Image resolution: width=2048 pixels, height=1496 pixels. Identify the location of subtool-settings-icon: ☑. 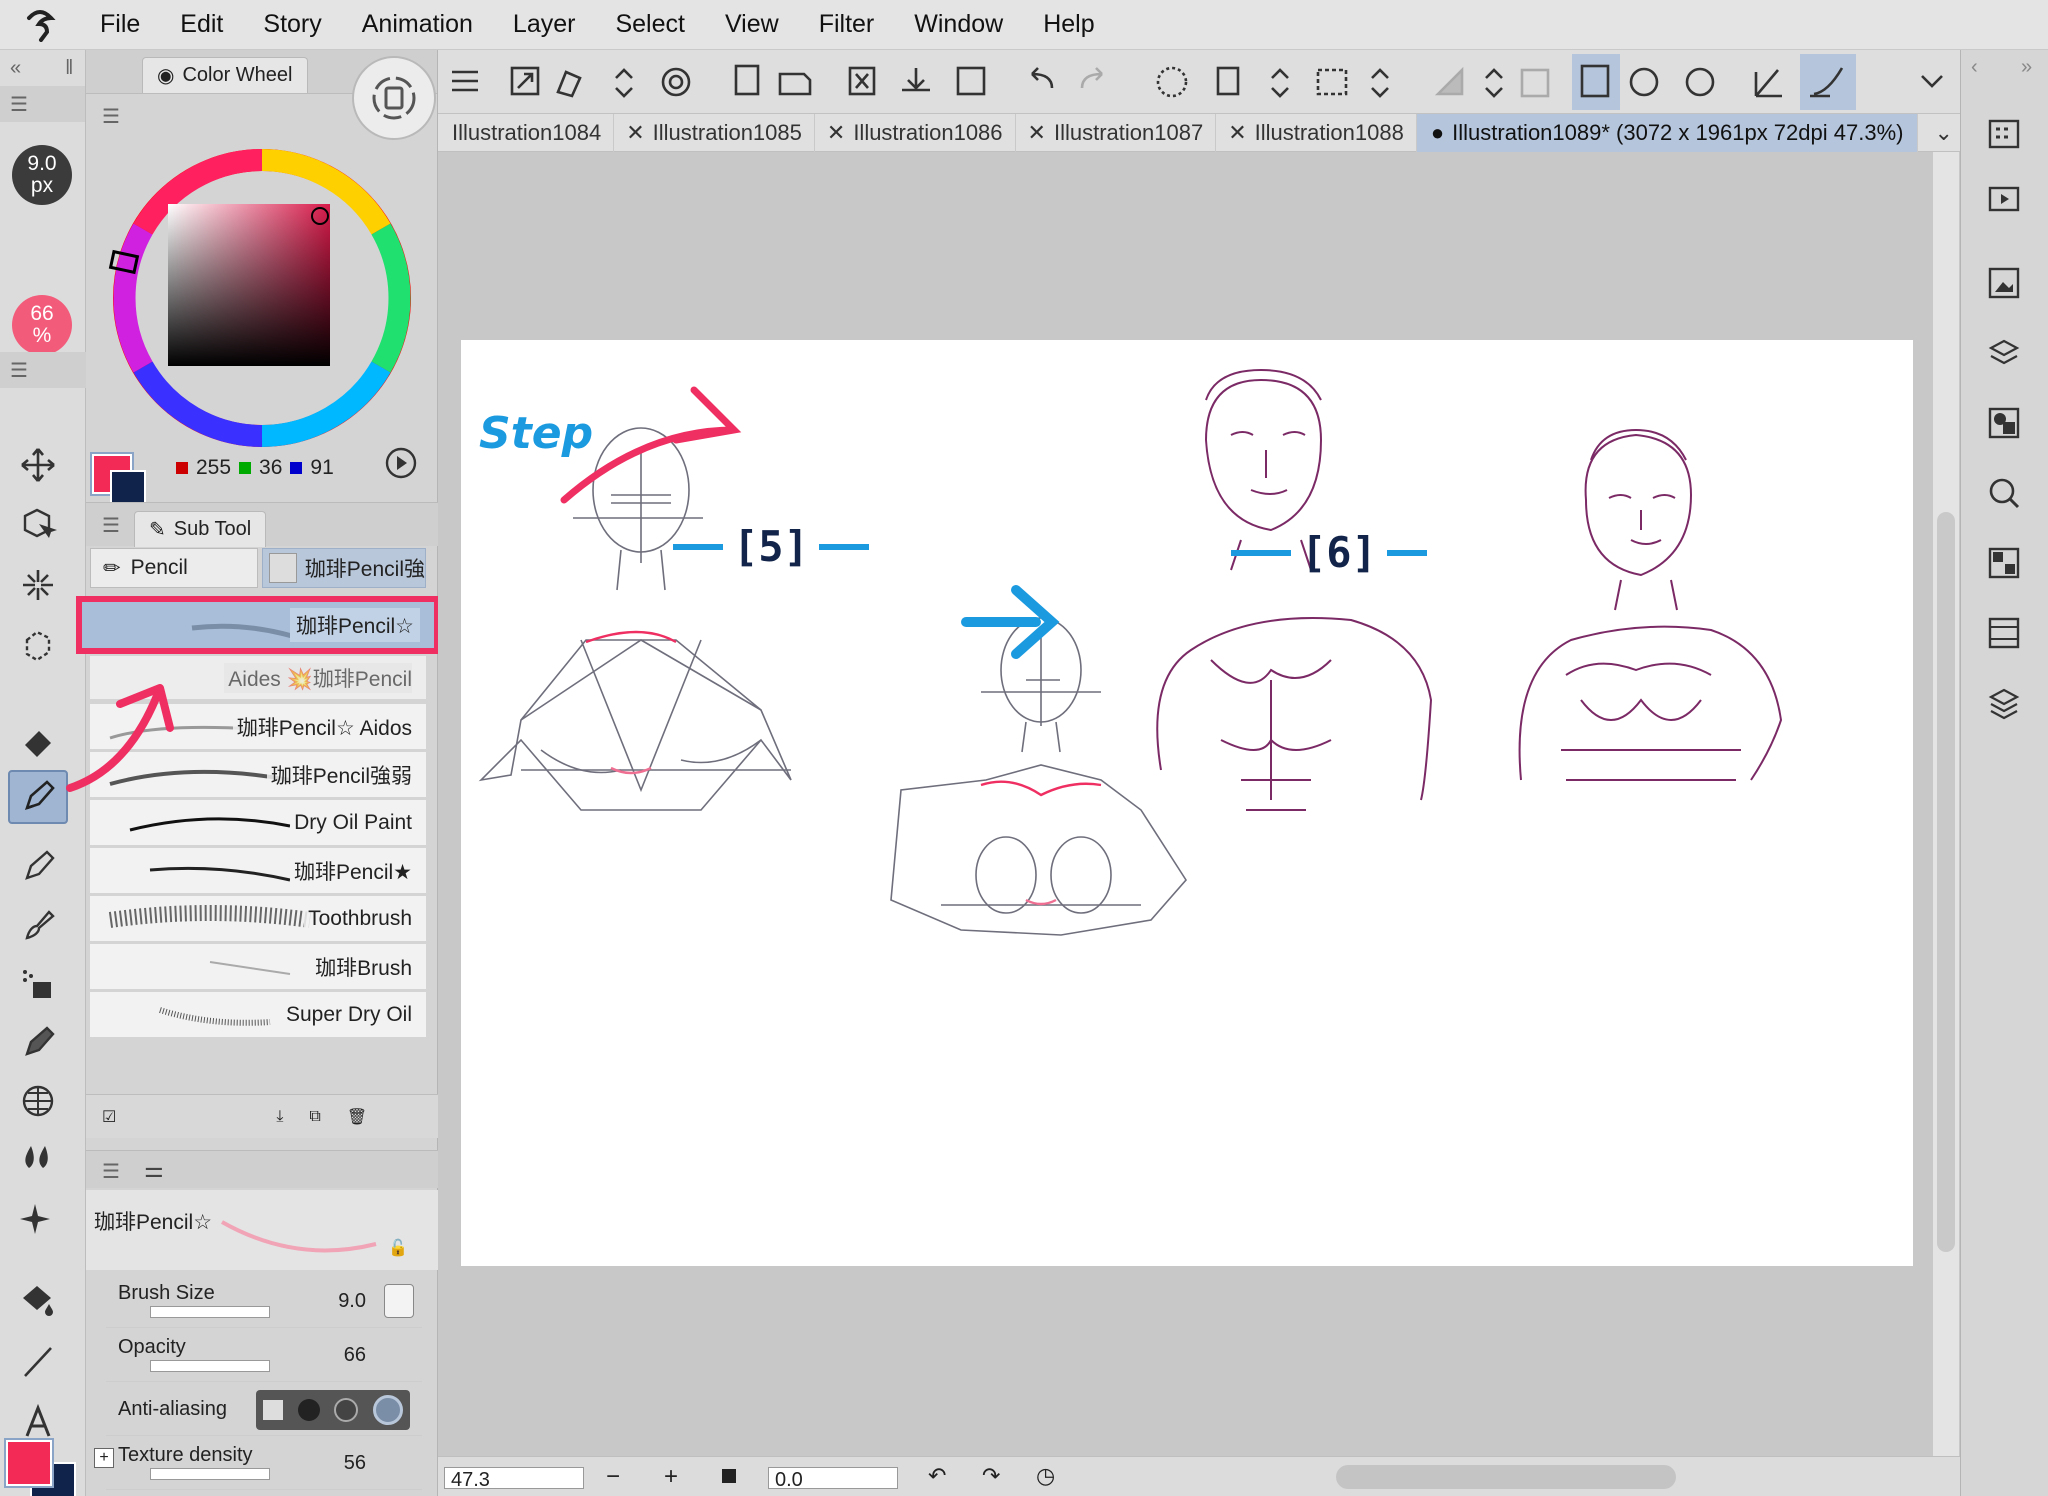
(109, 1117).